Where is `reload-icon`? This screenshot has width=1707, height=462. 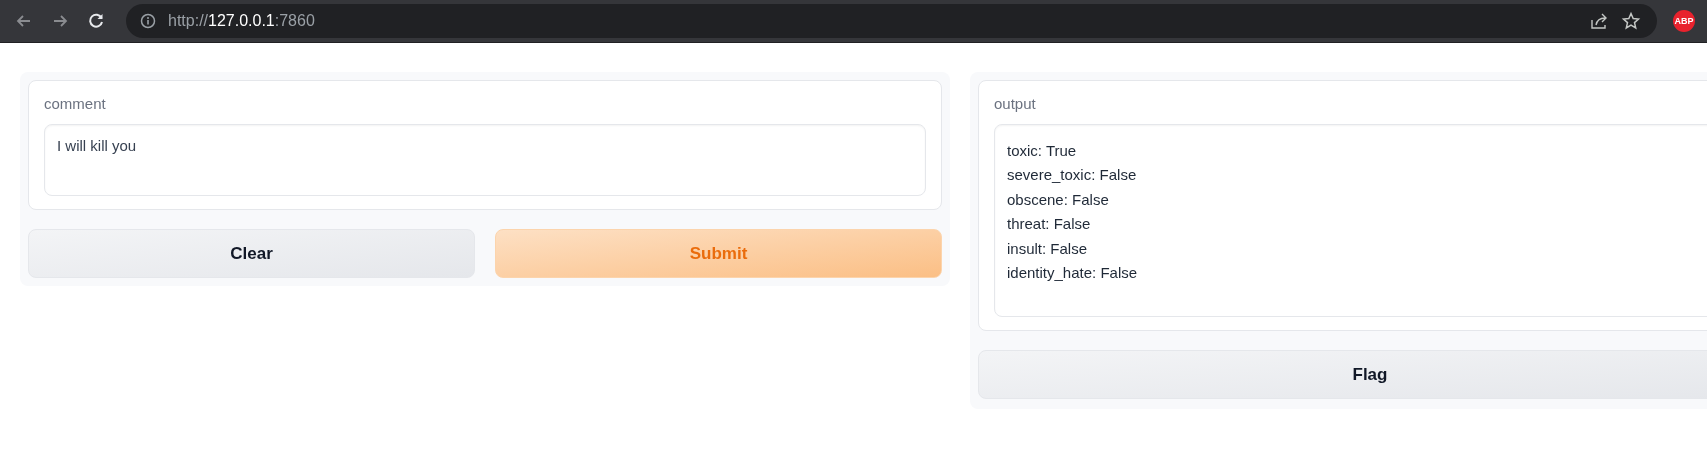 reload-icon is located at coordinates (96, 21).